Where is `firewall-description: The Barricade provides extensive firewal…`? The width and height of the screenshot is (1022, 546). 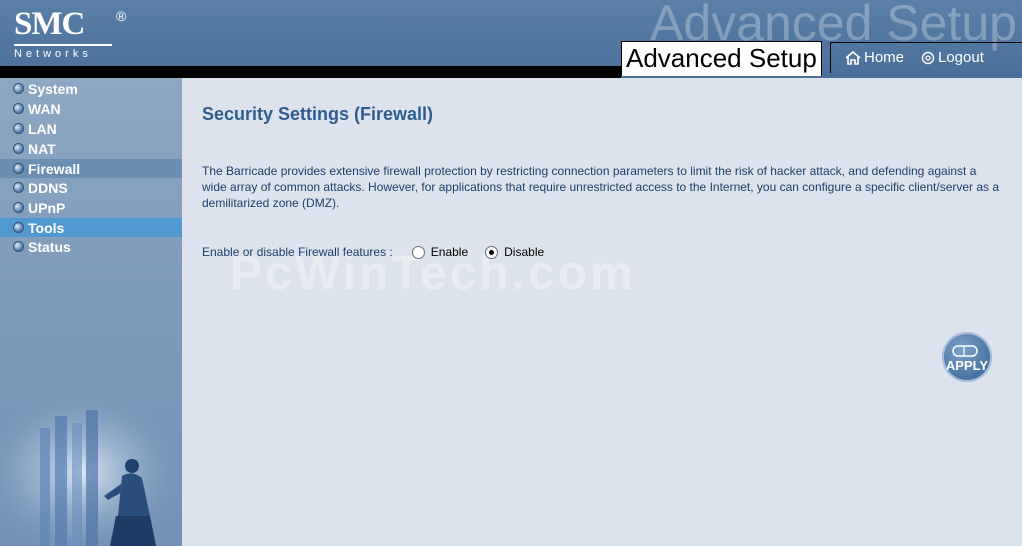 firewall-description: The Barricade provides extensive firewal… is located at coordinates (601, 187).